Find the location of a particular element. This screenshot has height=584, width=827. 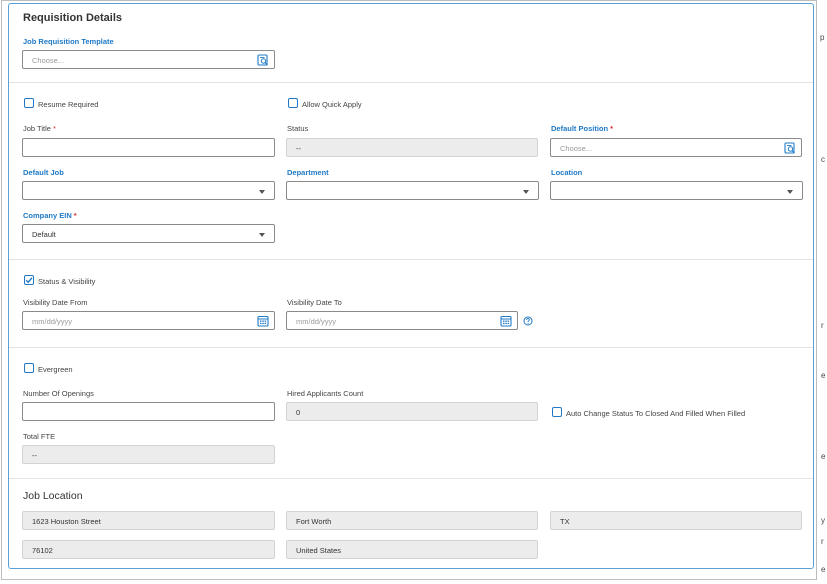

hired-count-value: 0 is located at coordinates (298, 412).